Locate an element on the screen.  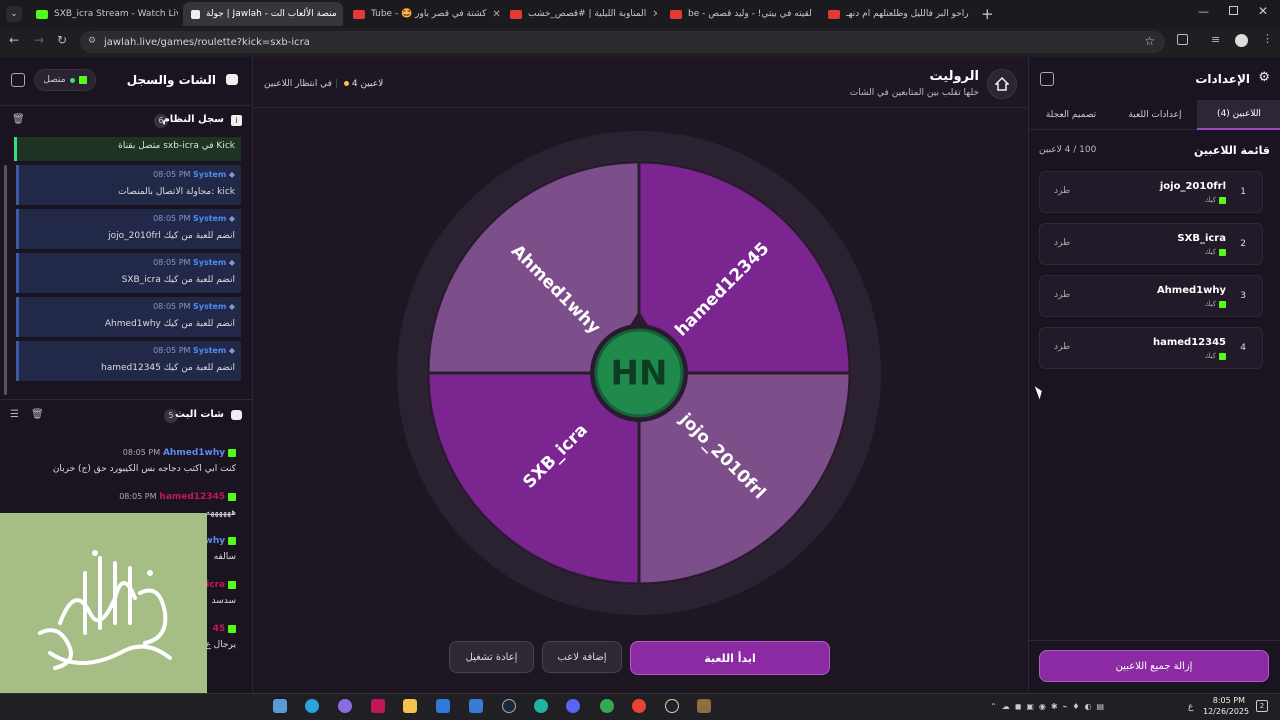
extensions-icon is located at coordinates (1182, 39).